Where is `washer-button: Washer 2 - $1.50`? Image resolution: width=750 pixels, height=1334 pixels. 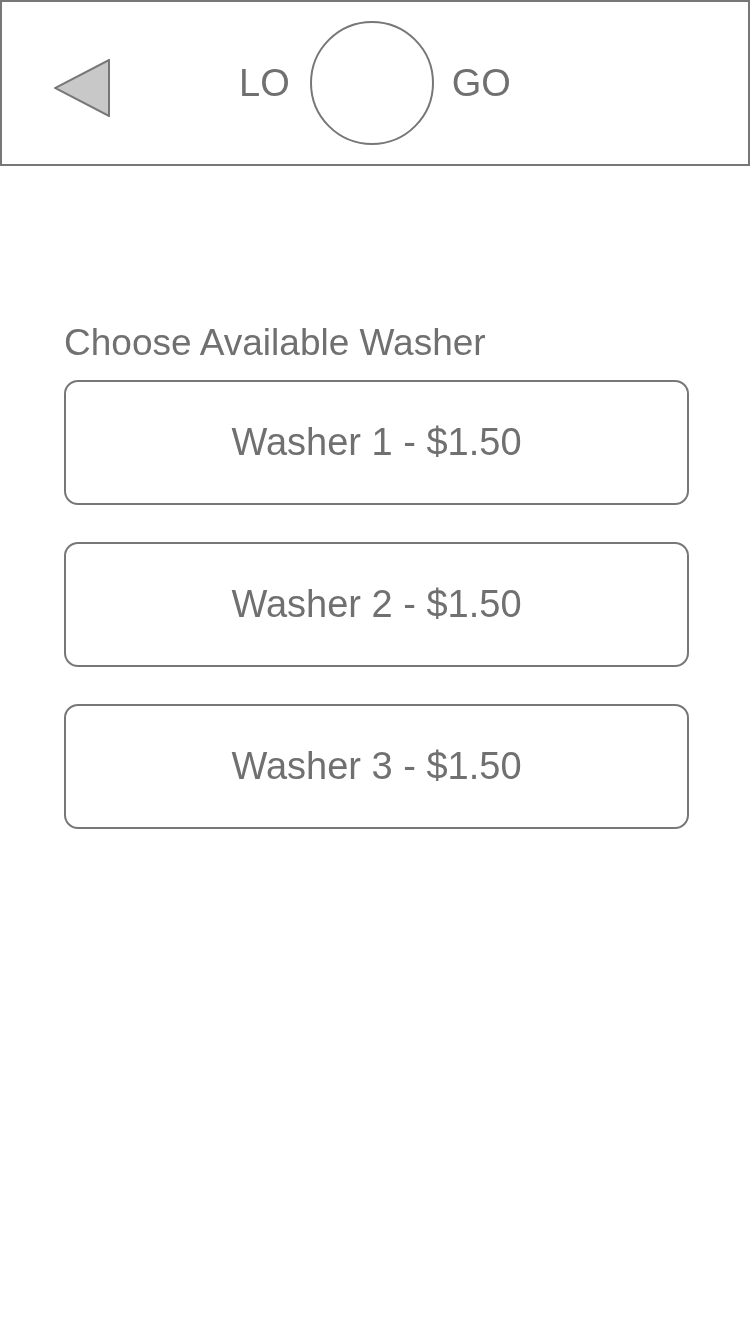
washer-button: Washer 2 - $1.50 is located at coordinates (376, 604).